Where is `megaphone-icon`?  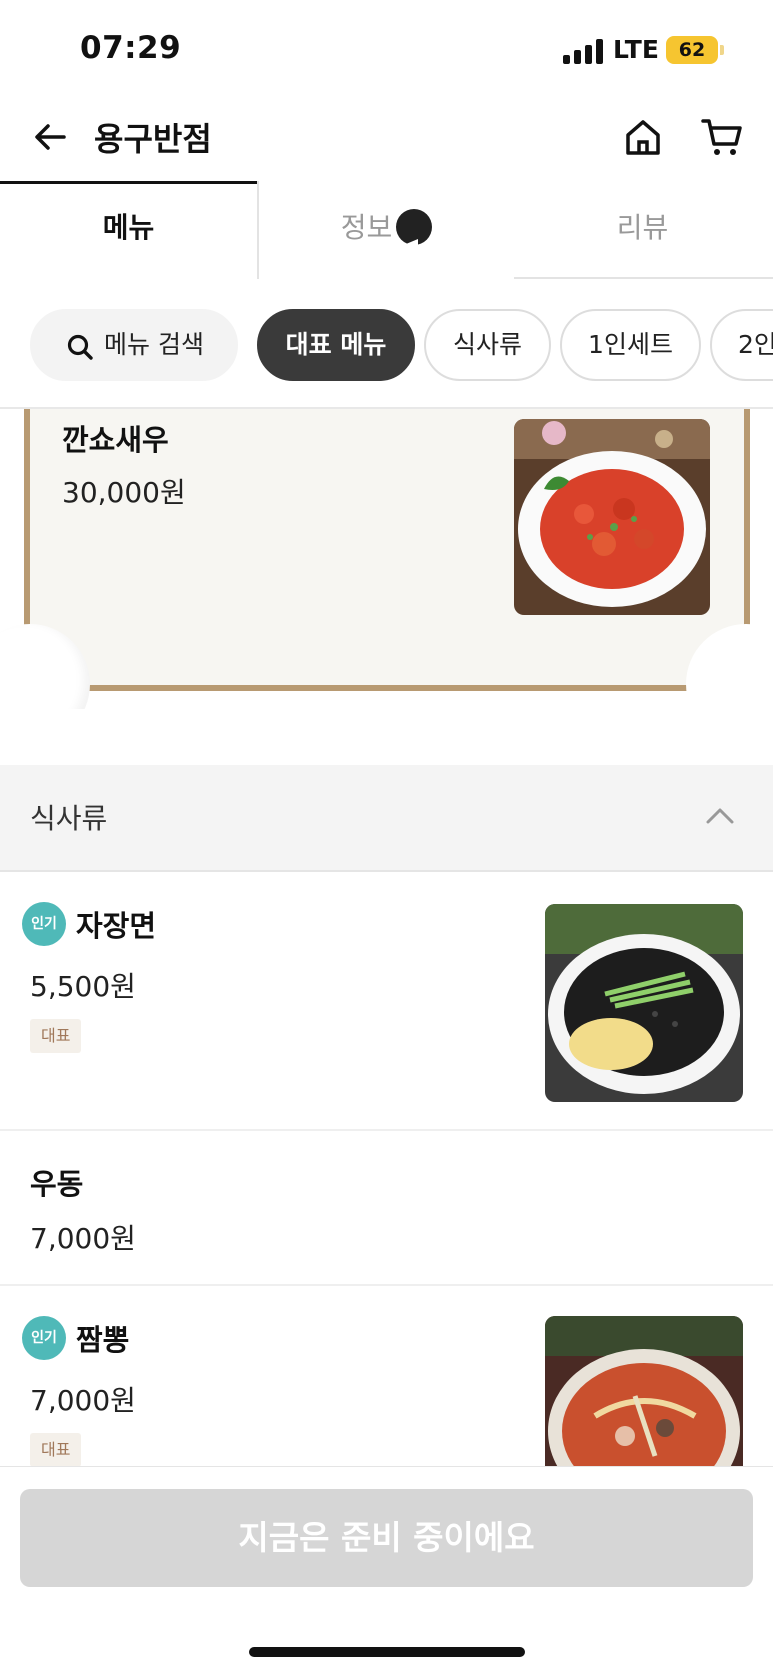 megaphone-icon is located at coordinates (414, 232).